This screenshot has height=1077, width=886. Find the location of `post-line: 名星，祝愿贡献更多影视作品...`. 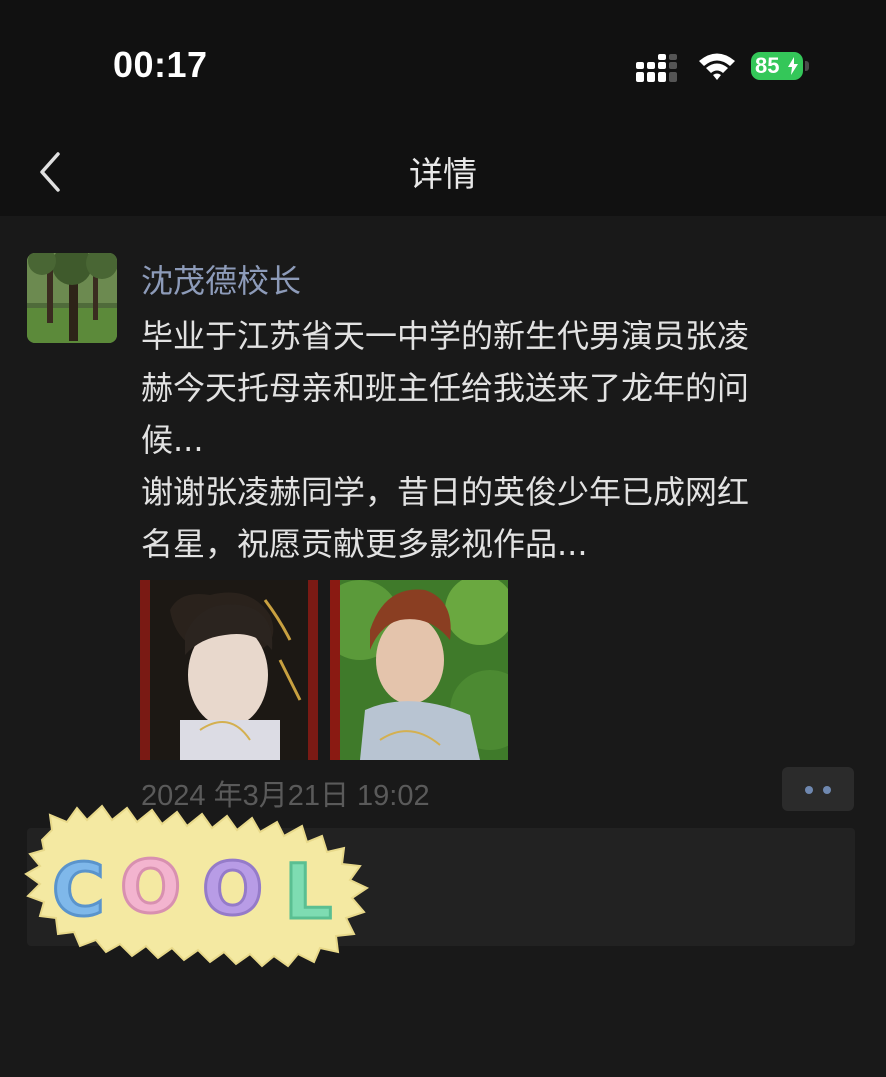

post-line: 名星，祝愿贡献更多影视作品... is located at coordinates (364, 544).